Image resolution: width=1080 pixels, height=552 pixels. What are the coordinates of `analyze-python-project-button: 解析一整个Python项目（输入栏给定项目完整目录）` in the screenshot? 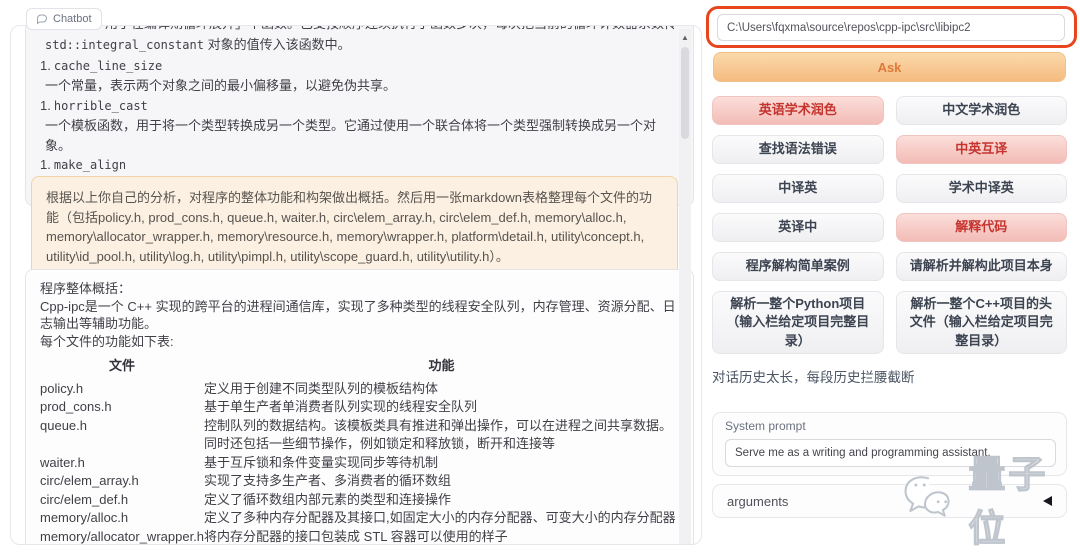 It's located at (798, 322).